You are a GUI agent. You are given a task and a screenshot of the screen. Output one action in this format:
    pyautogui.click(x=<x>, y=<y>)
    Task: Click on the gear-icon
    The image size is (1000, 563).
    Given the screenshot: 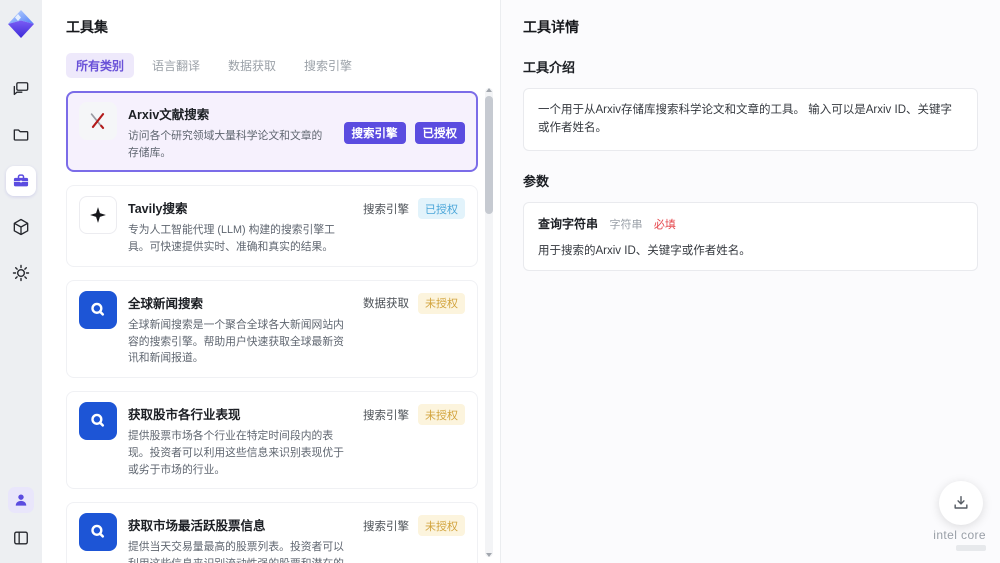 What is the action you would take?
    pyautogui.click(x=21, y=273)
    